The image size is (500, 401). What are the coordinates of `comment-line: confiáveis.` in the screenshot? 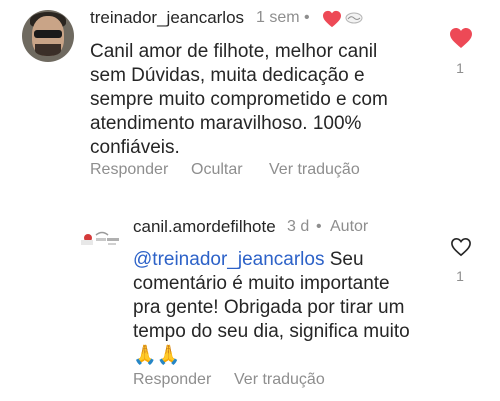 It's located at (135, 147).